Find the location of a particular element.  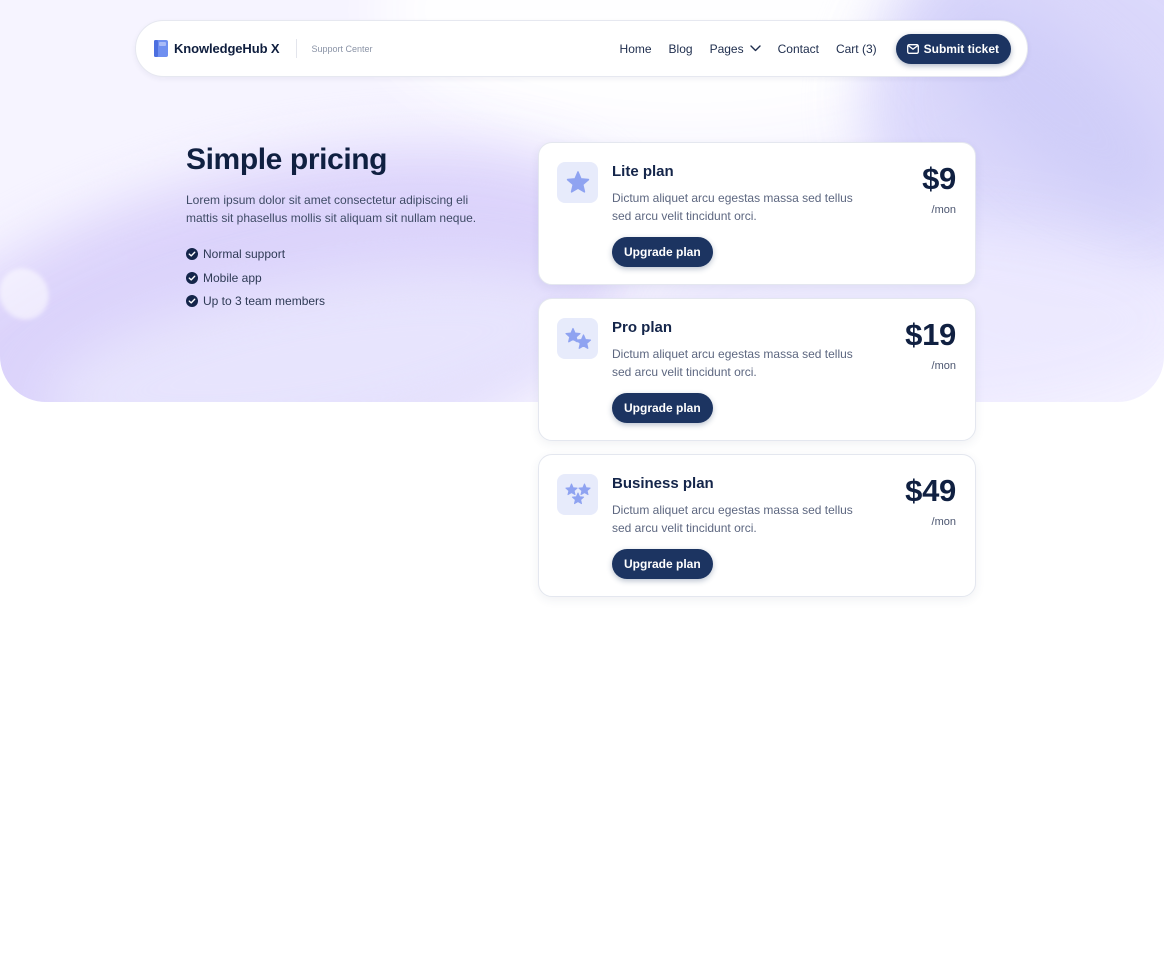

brand-name: KnowledgeHub X is located at coordinates (227, 48).